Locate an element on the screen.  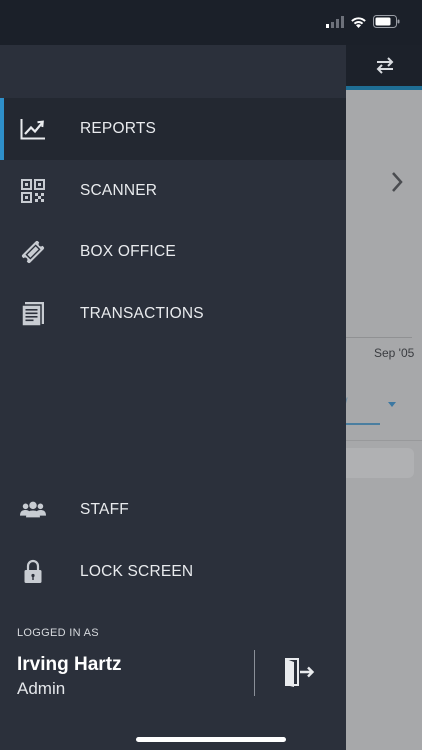
lock-icon is located at coordinates (33, 572).